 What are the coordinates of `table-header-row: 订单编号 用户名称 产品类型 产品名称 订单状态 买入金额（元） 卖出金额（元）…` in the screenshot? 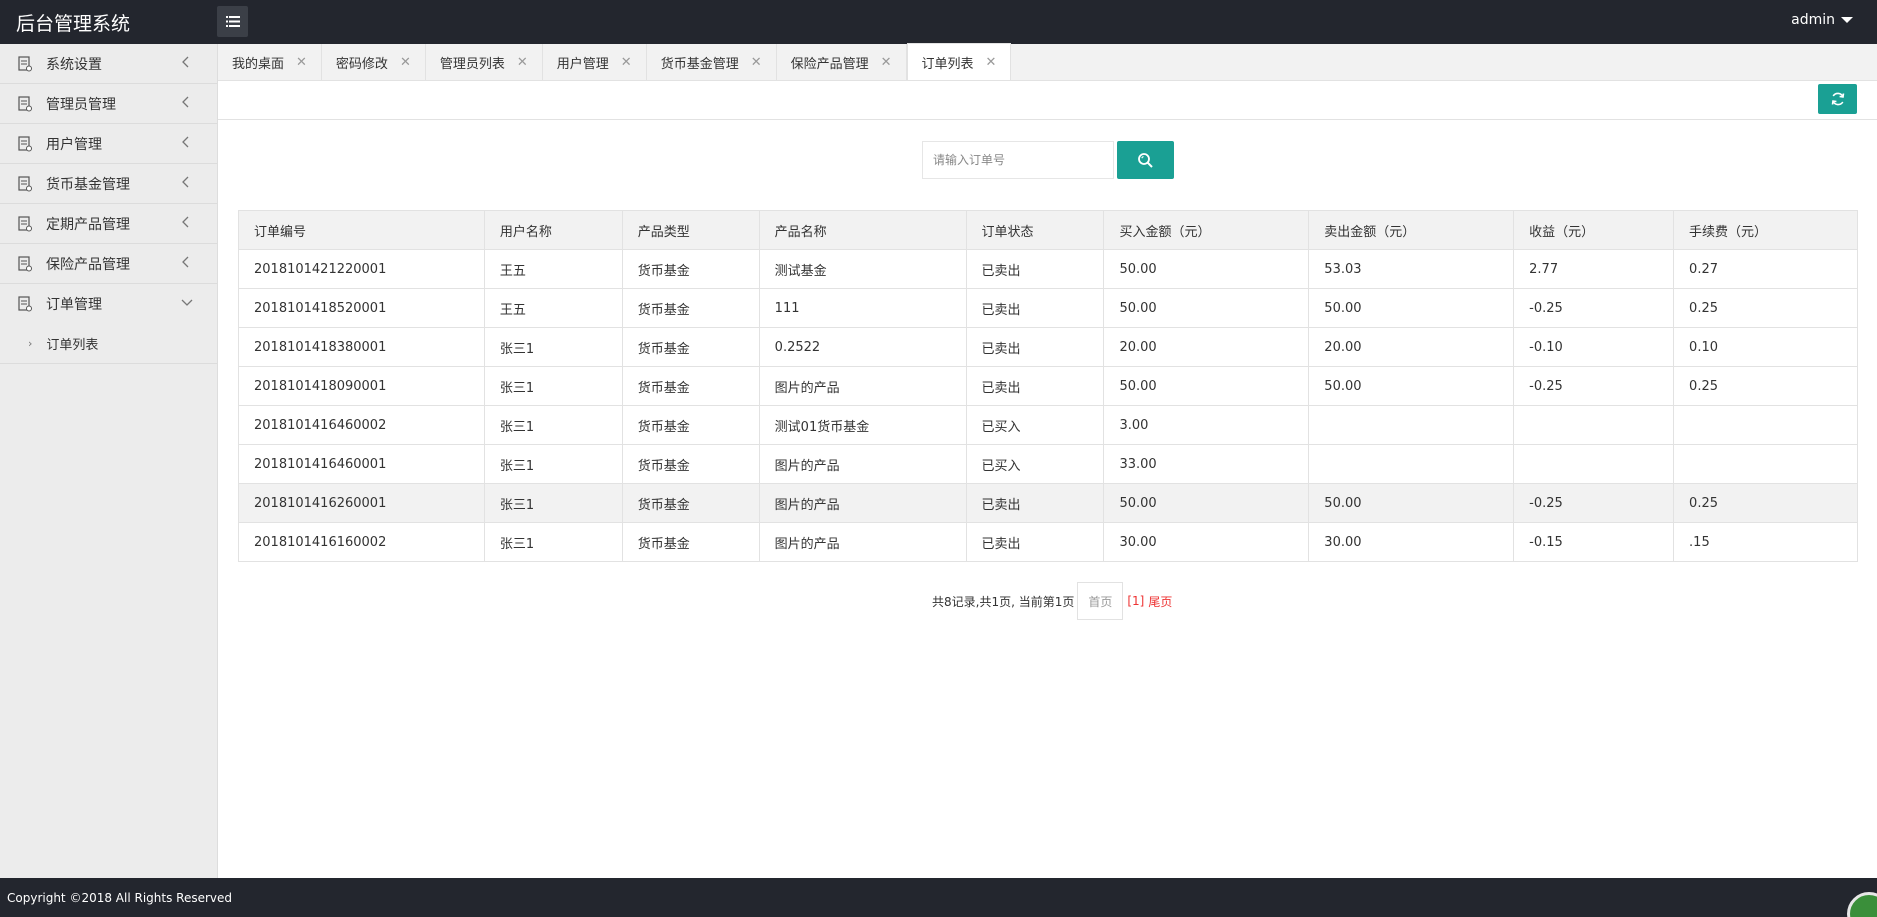 It's located at (1048, 230).